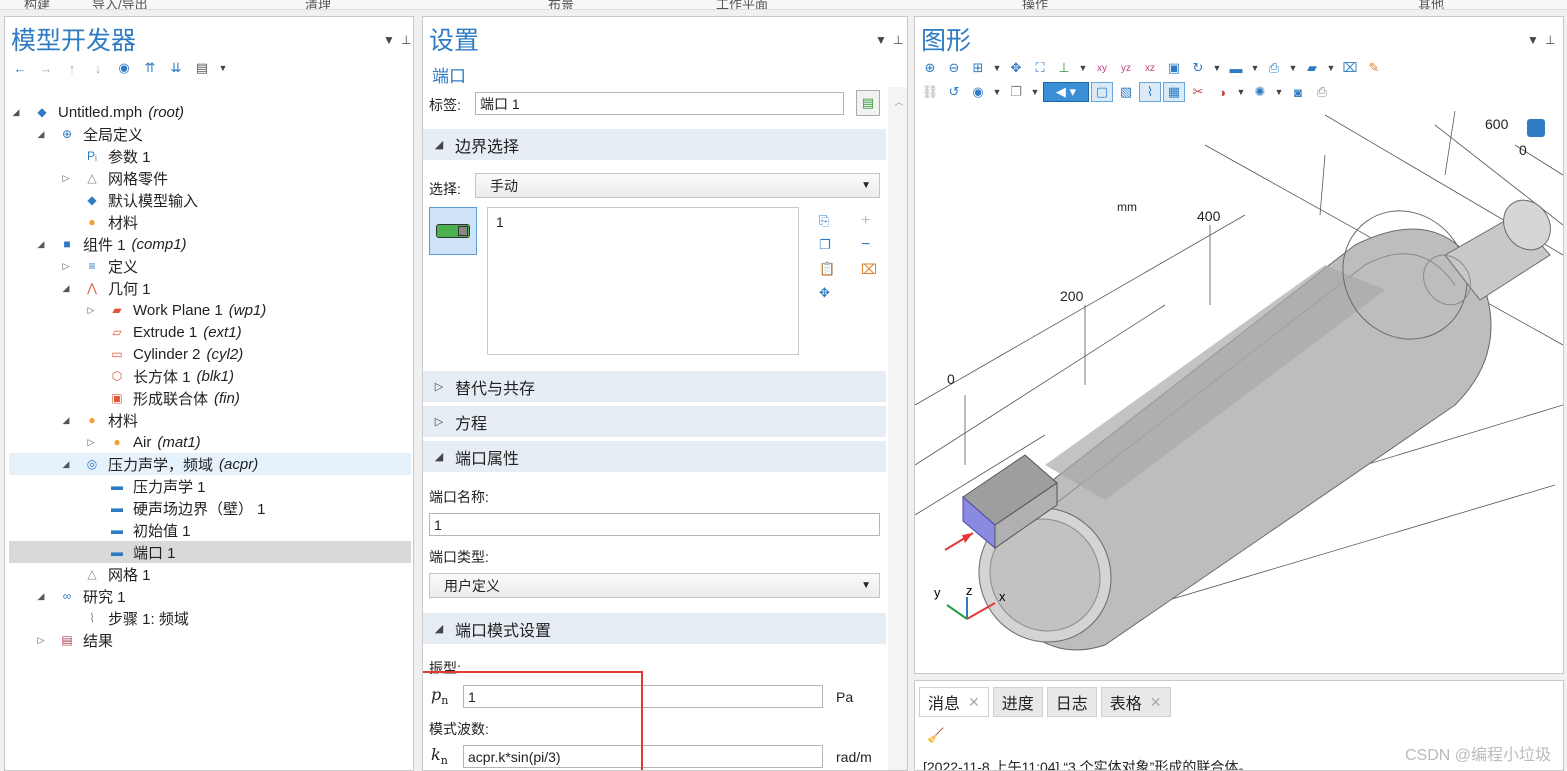  I want to click on tree-node: ▷ ≡ 定义, so click(210, 266).